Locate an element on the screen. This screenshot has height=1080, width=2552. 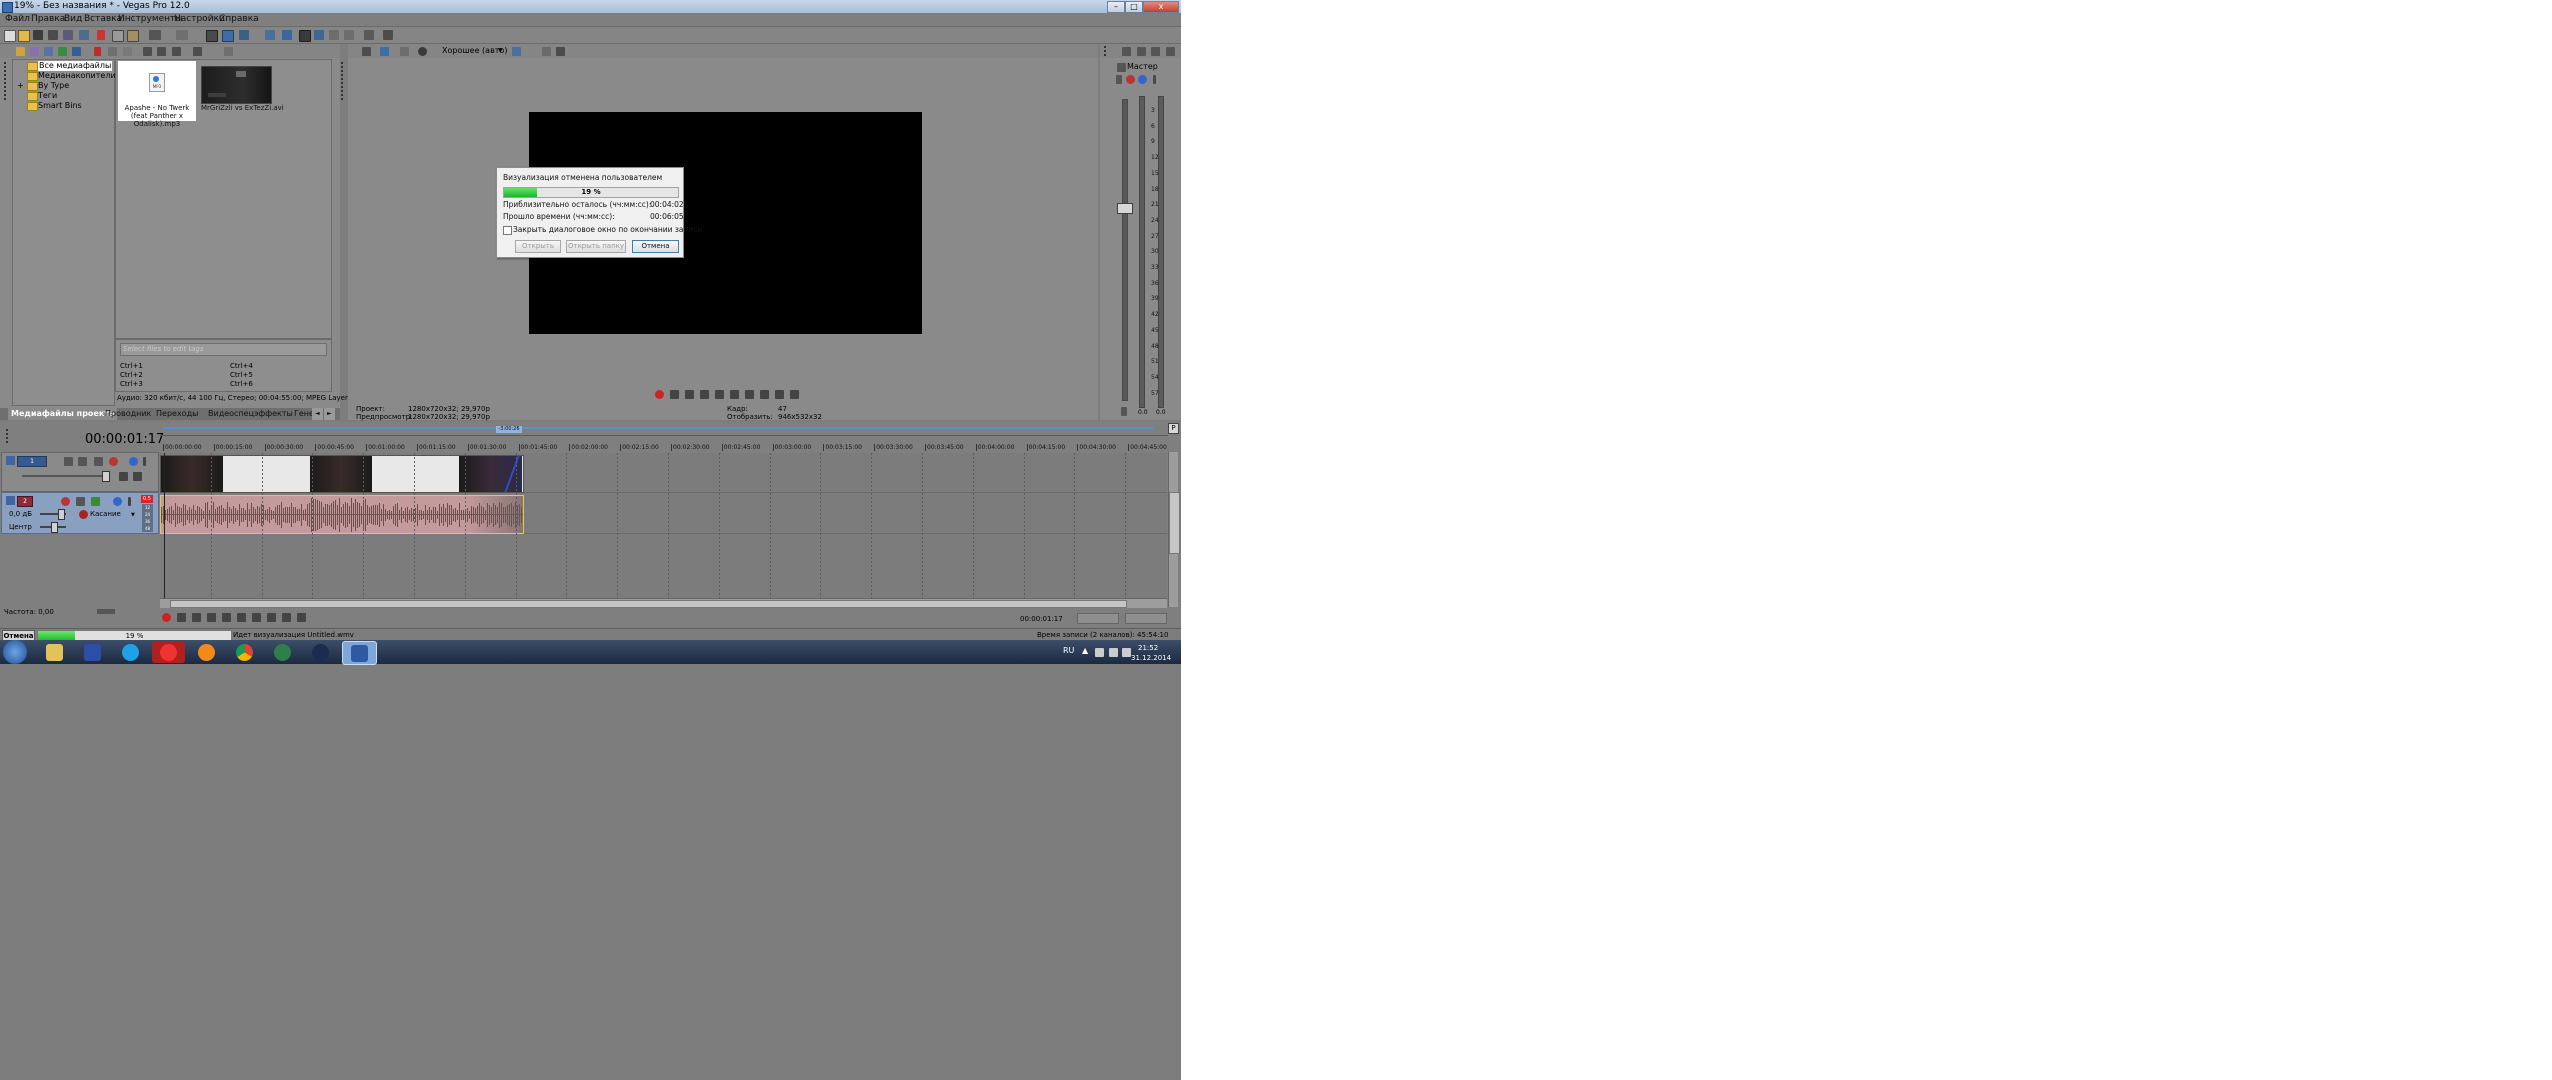
master-fader-track is located at coordinates (1125, 250).